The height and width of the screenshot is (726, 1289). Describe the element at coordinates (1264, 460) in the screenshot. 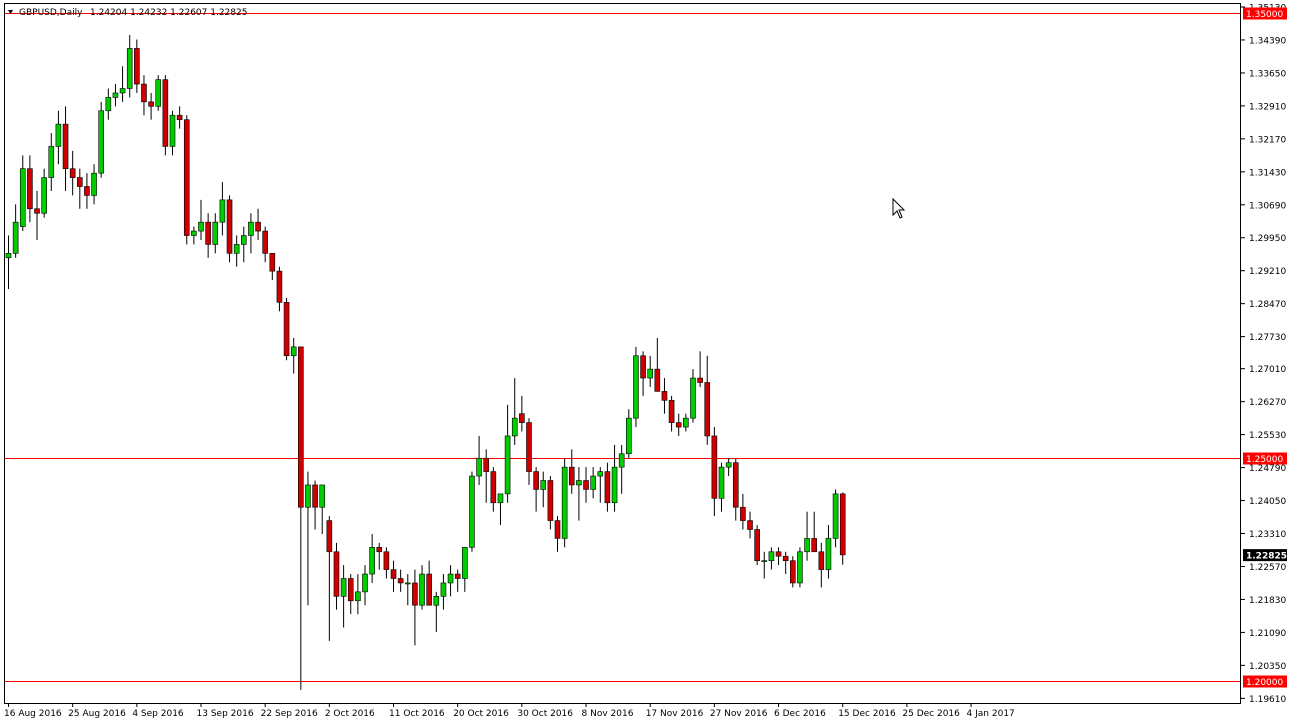

I see `horizontal-line-price-text: 1.25000` at that location.